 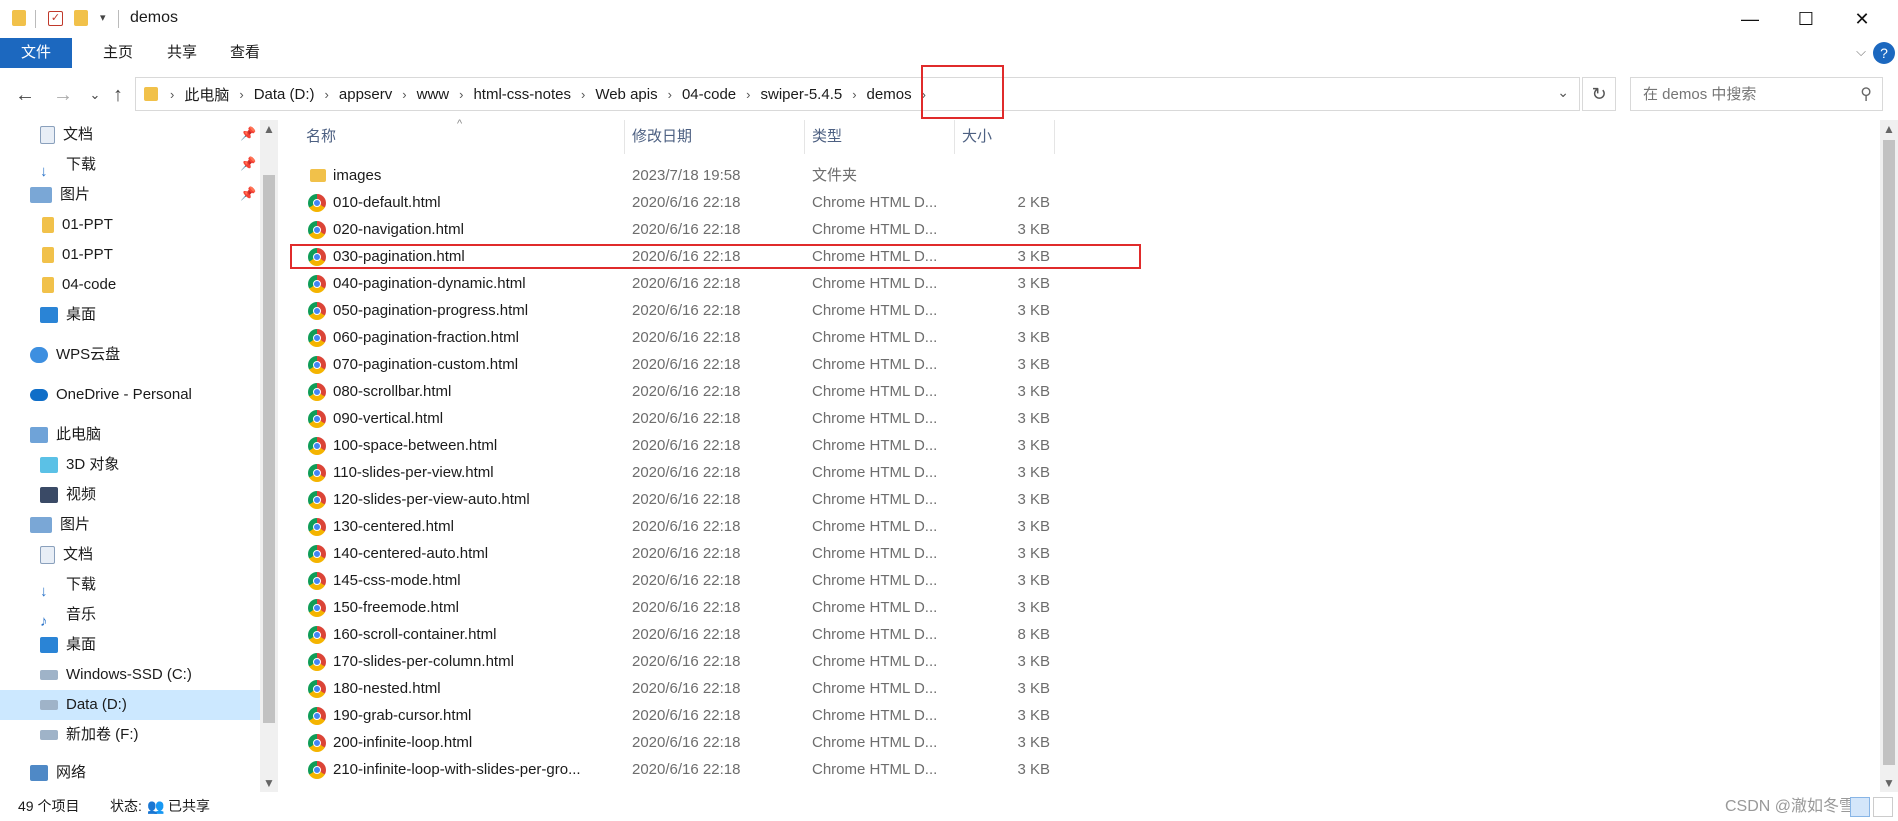 What do you see at coordinates (81, 18) in the screenshot?
I see `new-folder-icon` at bounding box center [81, 18].